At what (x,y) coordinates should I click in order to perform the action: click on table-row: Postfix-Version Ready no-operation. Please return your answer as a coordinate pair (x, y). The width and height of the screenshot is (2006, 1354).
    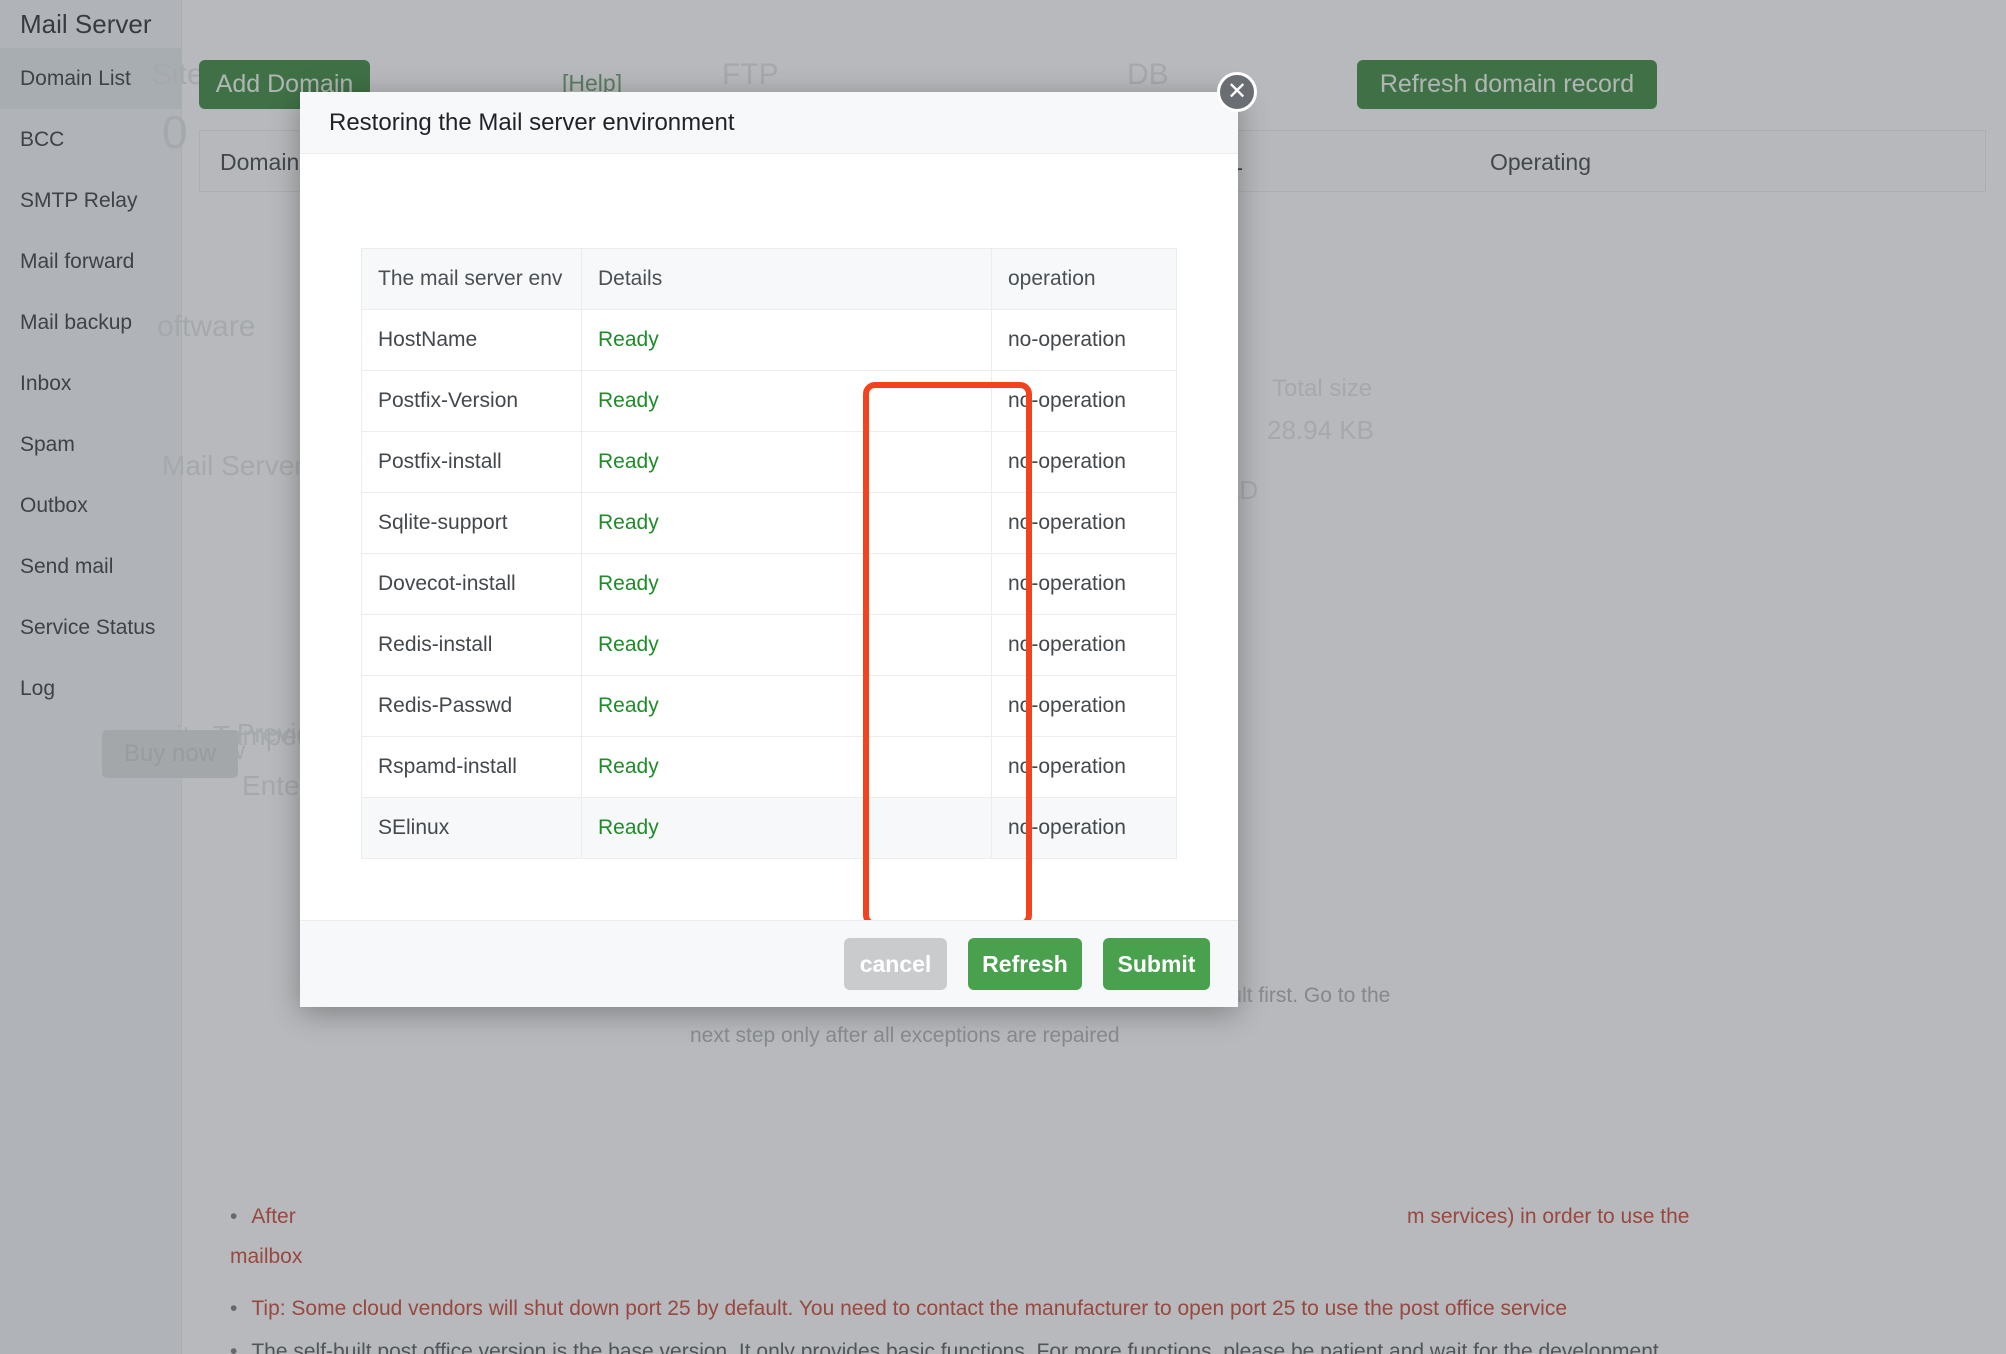
    Looking at the image, I should click on (769, 401).